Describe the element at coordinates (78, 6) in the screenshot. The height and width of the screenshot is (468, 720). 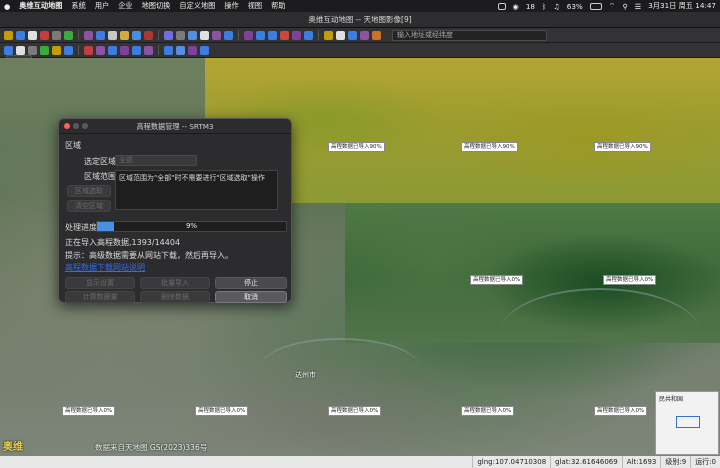
I see `menu-system: 系统` at that location.